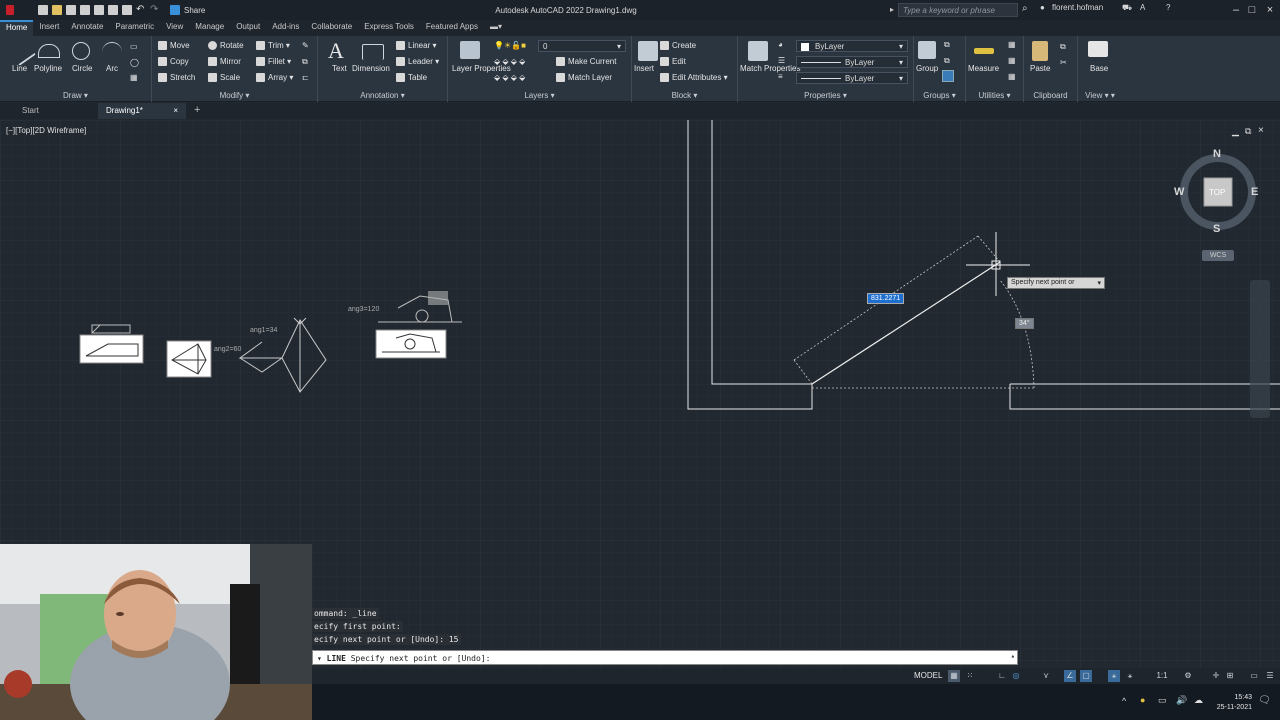 This screenshot has height=720, width=1280. Describe the element at coordinates (1162, 676) in the screenshot. I see `annotation-scale: 1:1` at that location.